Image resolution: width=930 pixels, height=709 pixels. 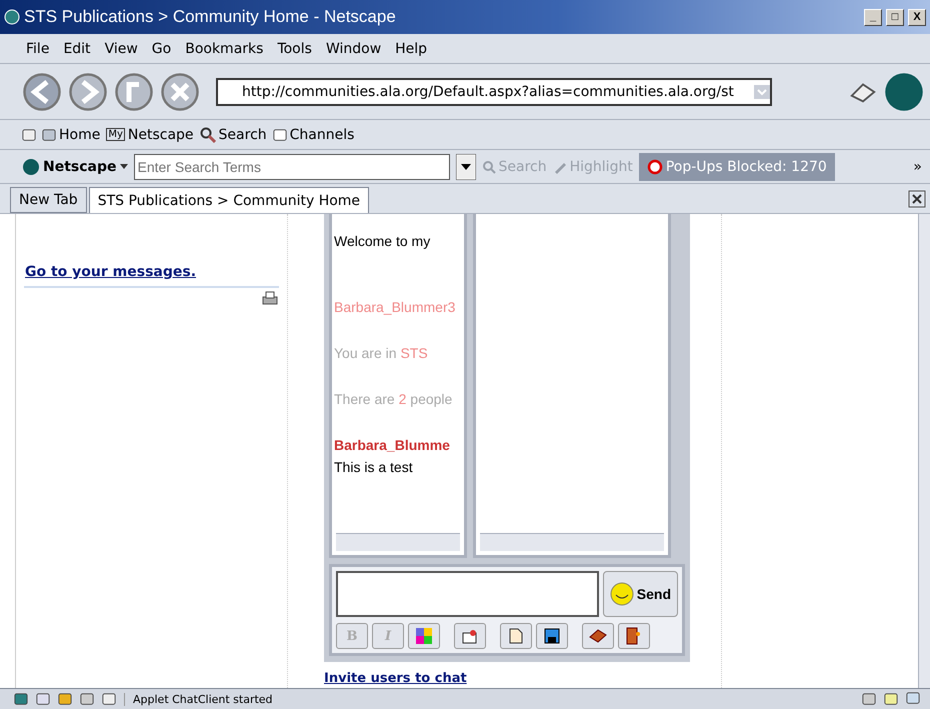 I want to click on chat-message: This is a test, so click(x=374, y=467).